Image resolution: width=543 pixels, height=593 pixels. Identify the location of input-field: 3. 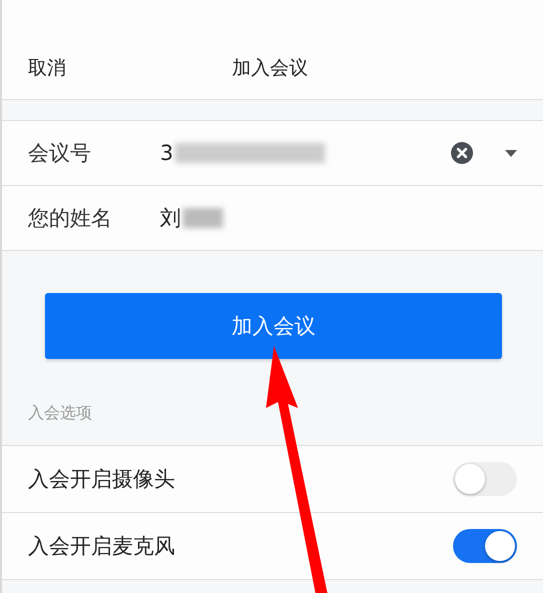
(167, 153).